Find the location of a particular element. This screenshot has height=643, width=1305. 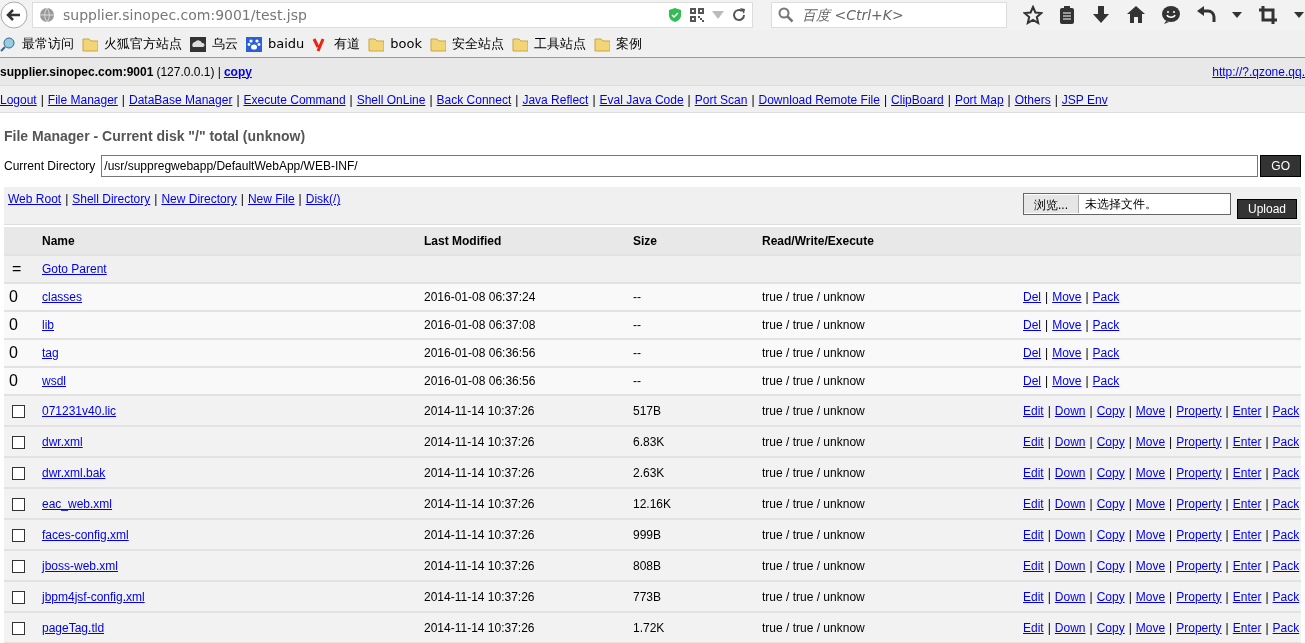

upload-button: Upload is located at coordinates (1266, 209).